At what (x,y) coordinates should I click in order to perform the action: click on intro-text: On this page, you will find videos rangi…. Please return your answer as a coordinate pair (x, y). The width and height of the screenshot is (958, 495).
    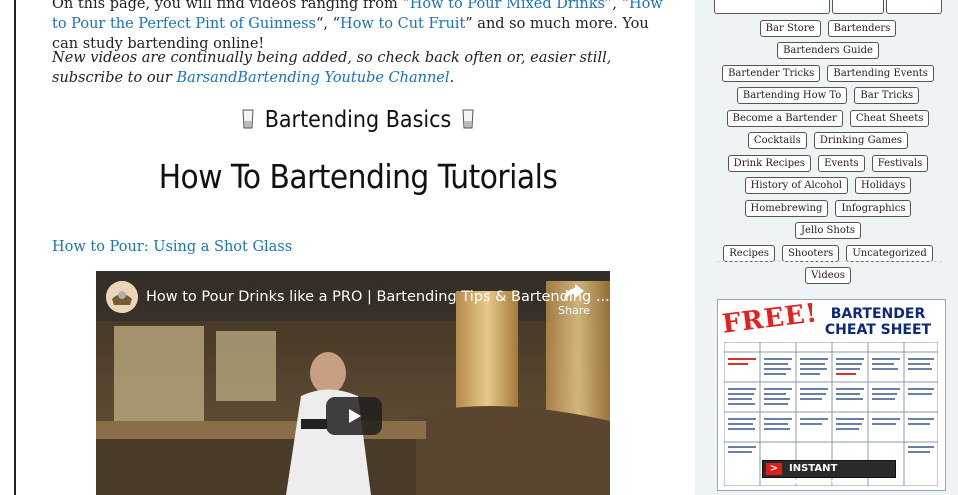
    Looking at the image, I should click on (231, 6).